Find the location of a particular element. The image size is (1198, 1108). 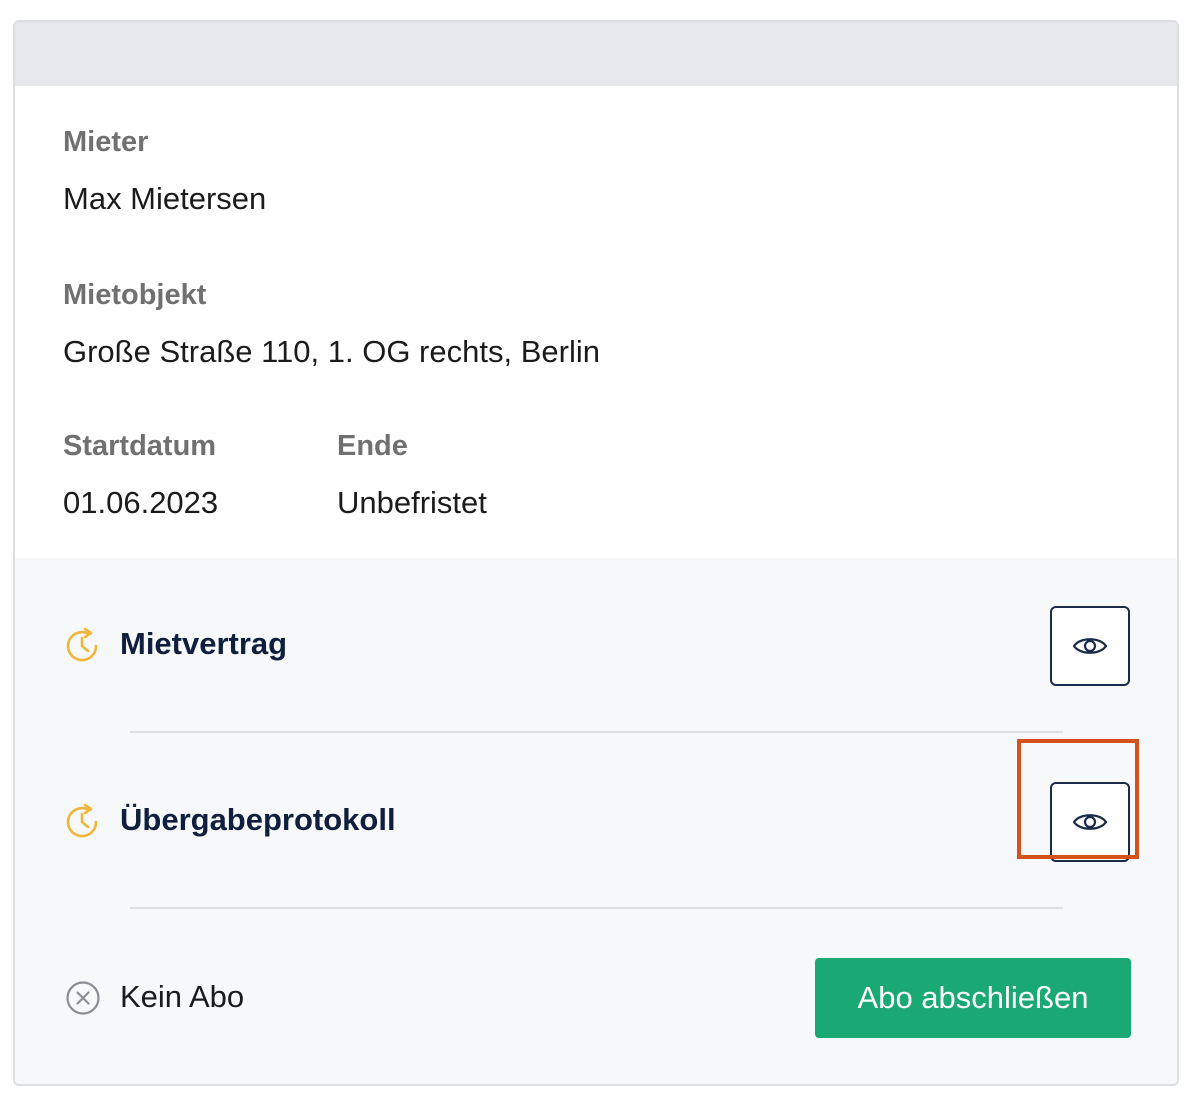

document-row-uebergabeprotokoll: Übergabeprotokoll is located at coordinates (596, 822).